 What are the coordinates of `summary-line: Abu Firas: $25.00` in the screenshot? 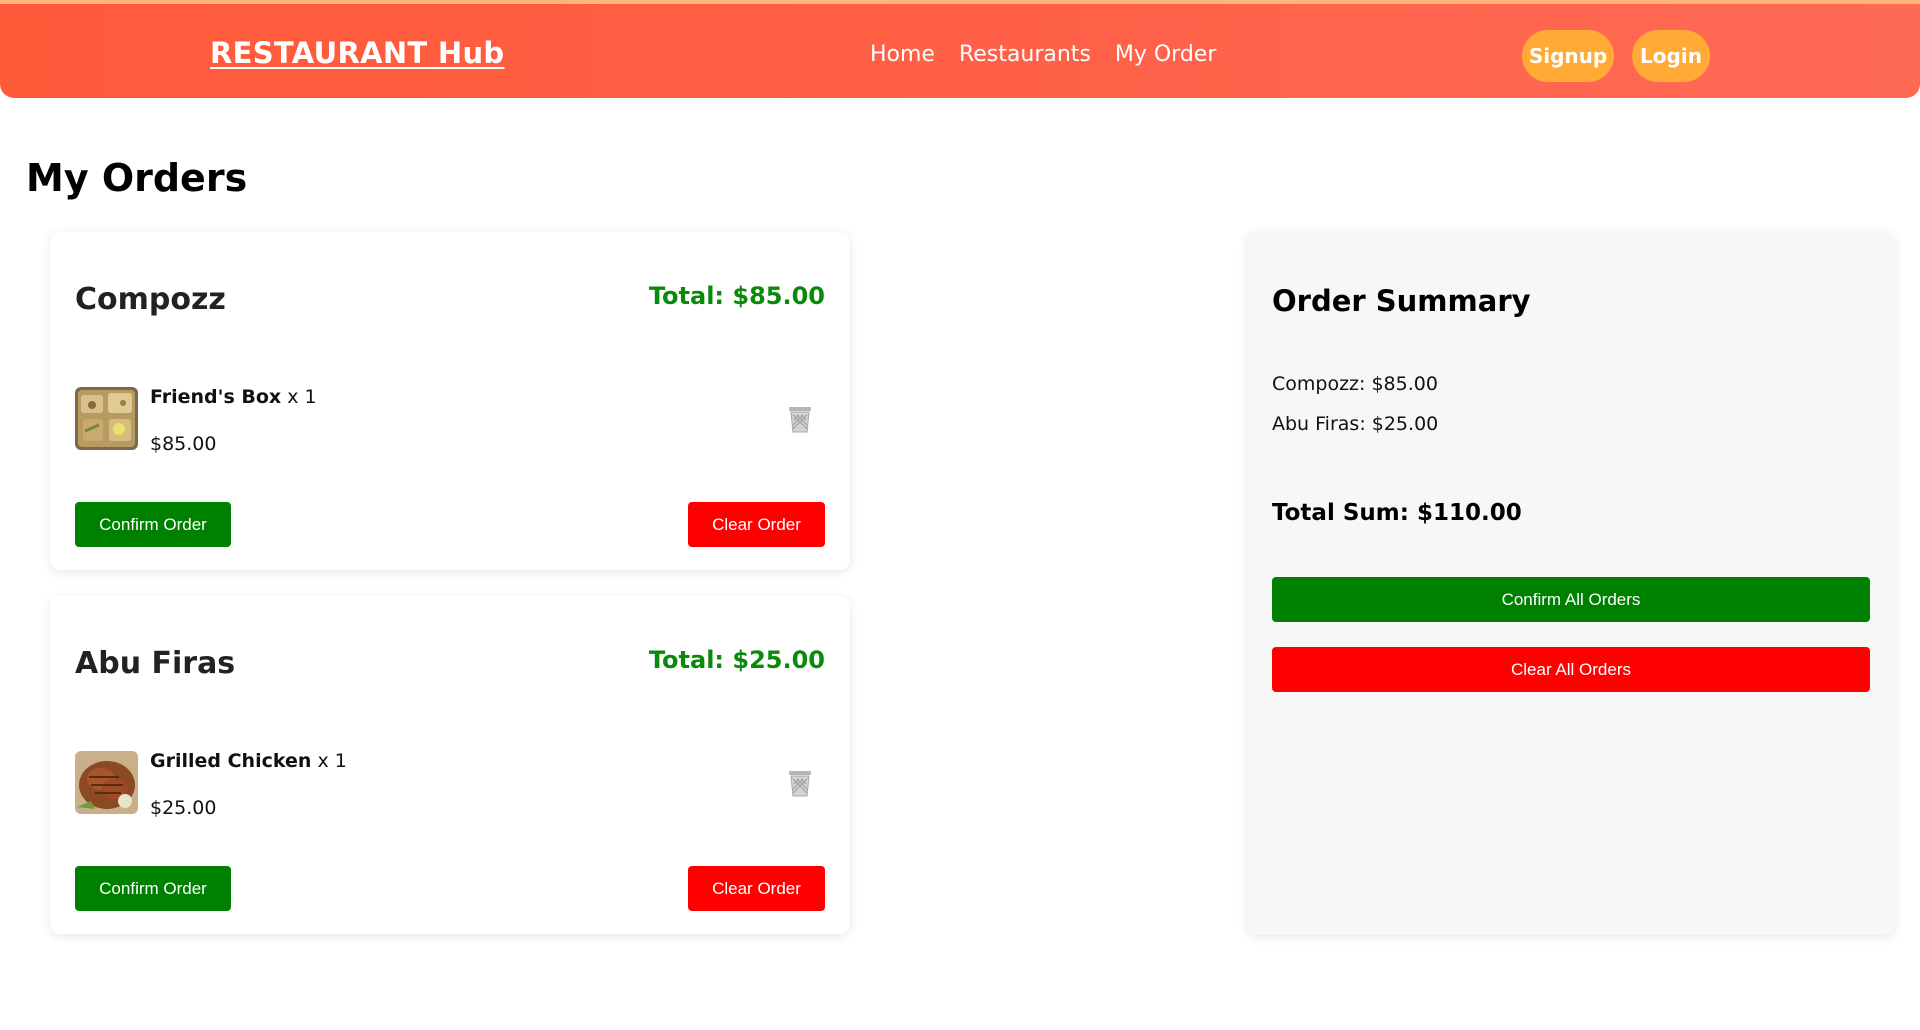 It's located at (1355, 424).